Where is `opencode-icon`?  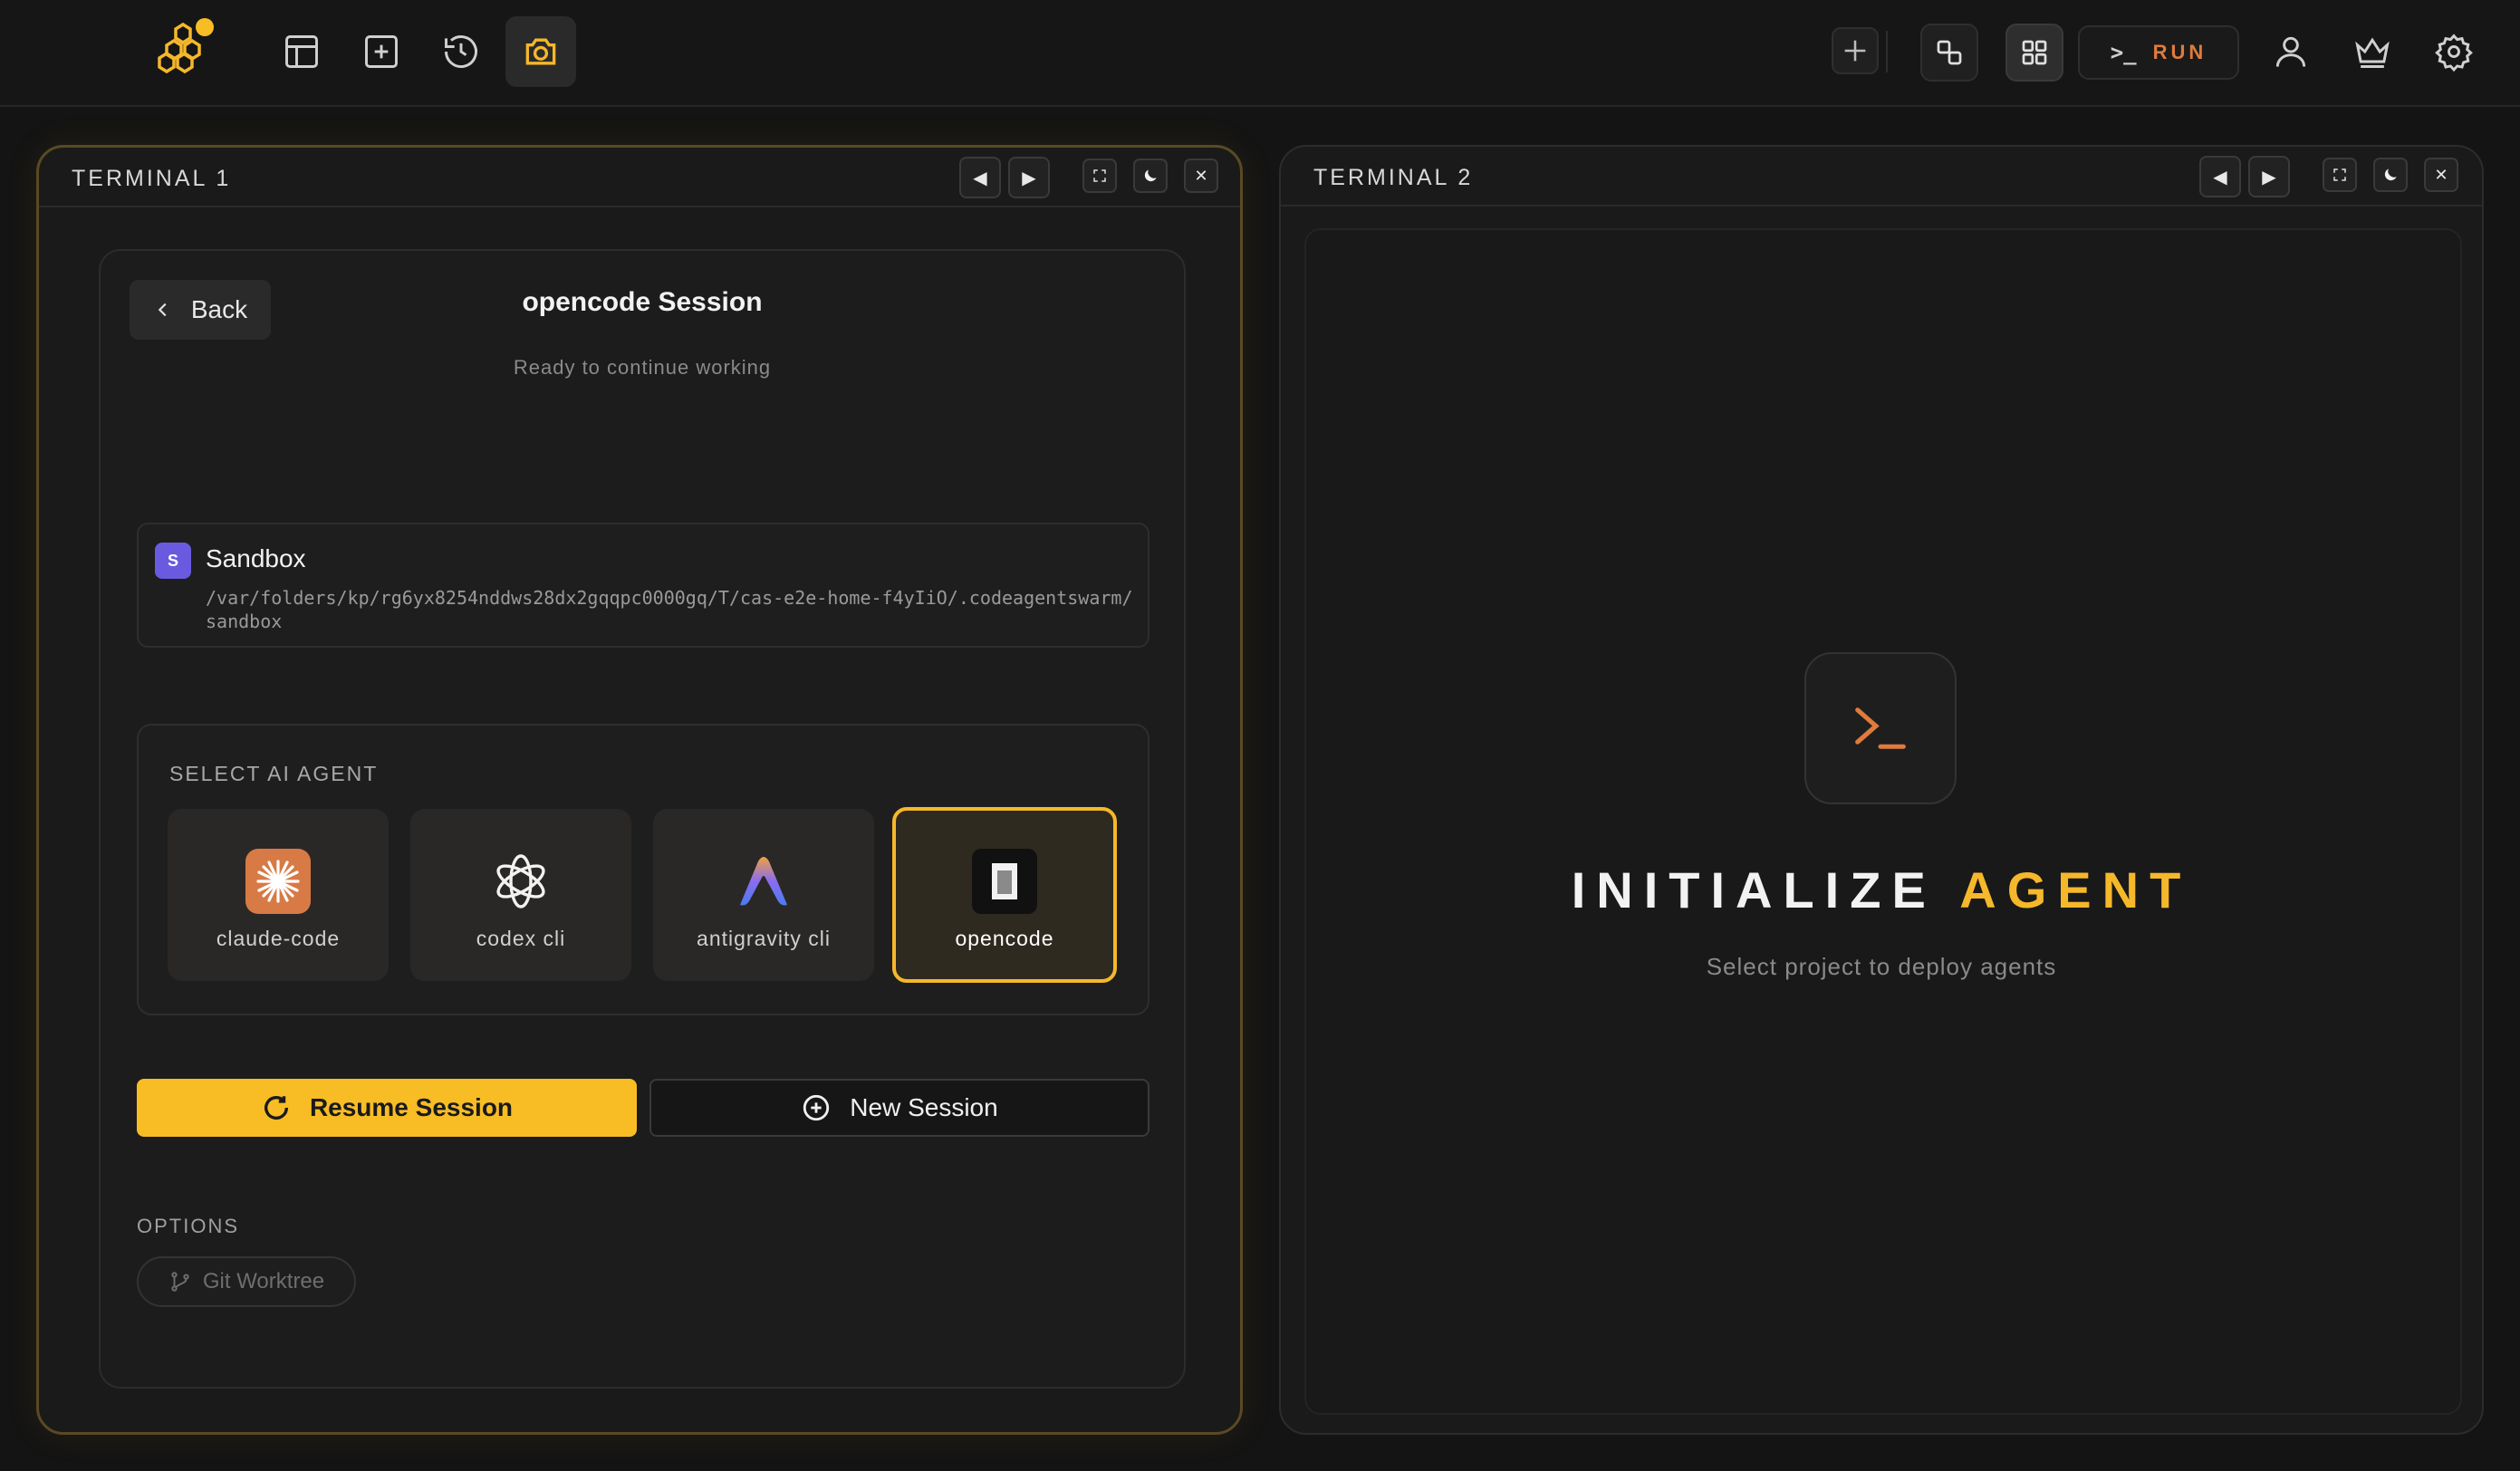
opencode-icon is located at coordinates (1004, 881).